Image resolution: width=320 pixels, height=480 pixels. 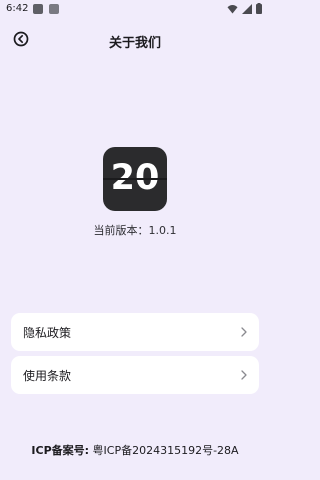 What do you see at coordinates (134, 43) in the screenshot?
I see `page-title: 关于我们` at bounding box center [134, 43].